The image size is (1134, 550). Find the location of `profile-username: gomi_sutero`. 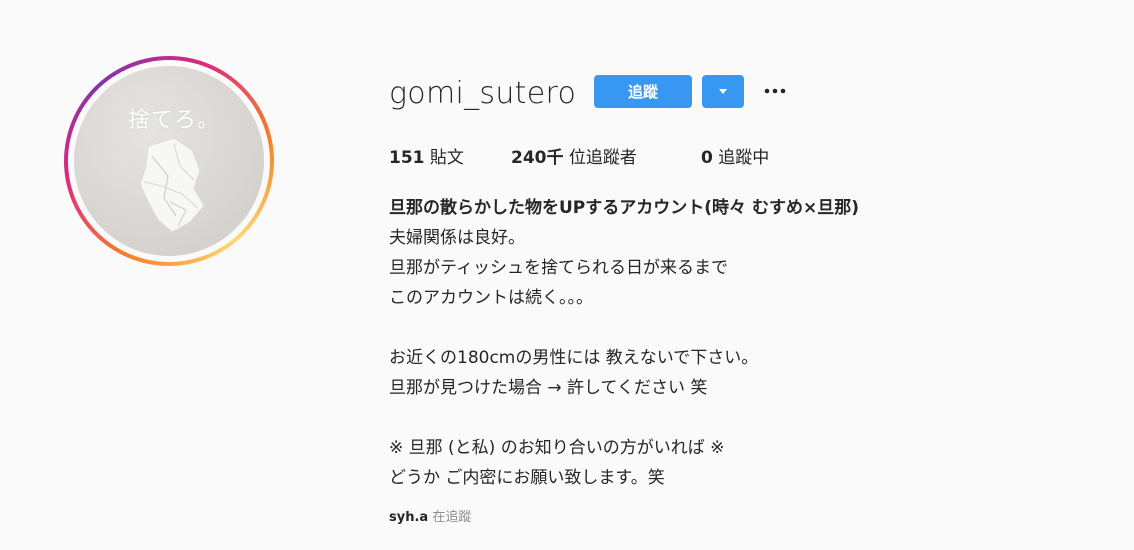

profile-username: gomi_sutero is located at coordinates (483, 93).